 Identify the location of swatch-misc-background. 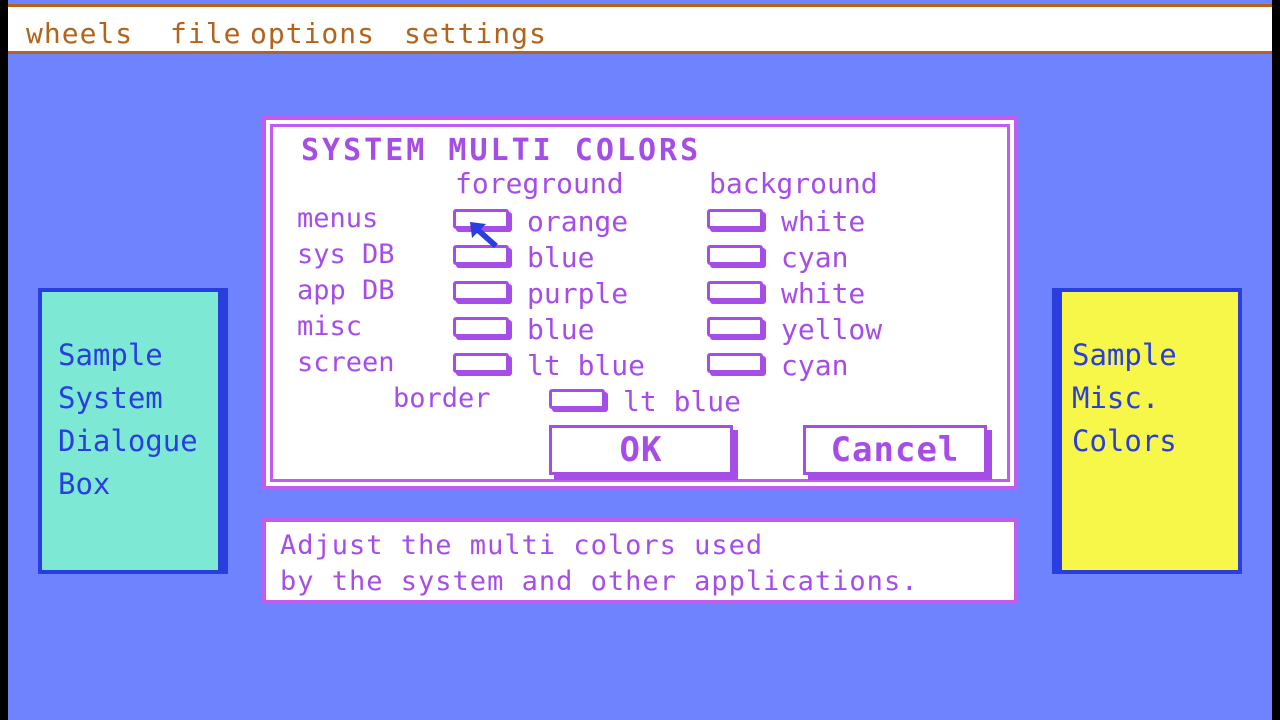
(735, 327).